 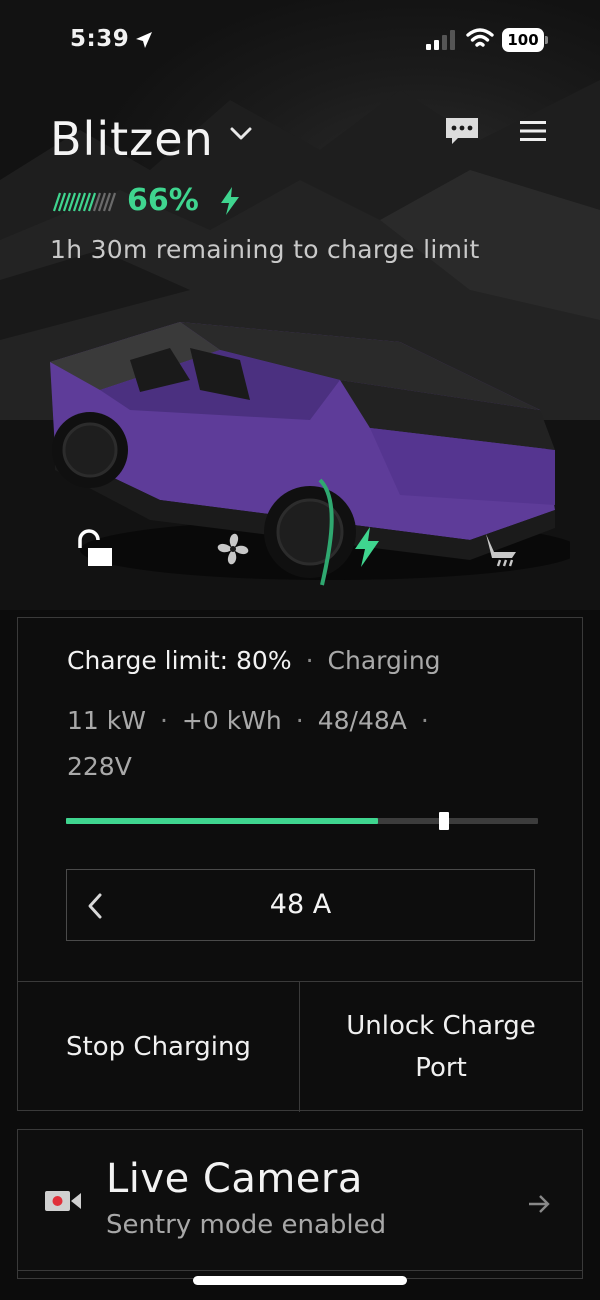 What do you see at coordinates (384, 660) in the screenshot?
I see `charging-state: Charging` at bounding box center [384, 660].